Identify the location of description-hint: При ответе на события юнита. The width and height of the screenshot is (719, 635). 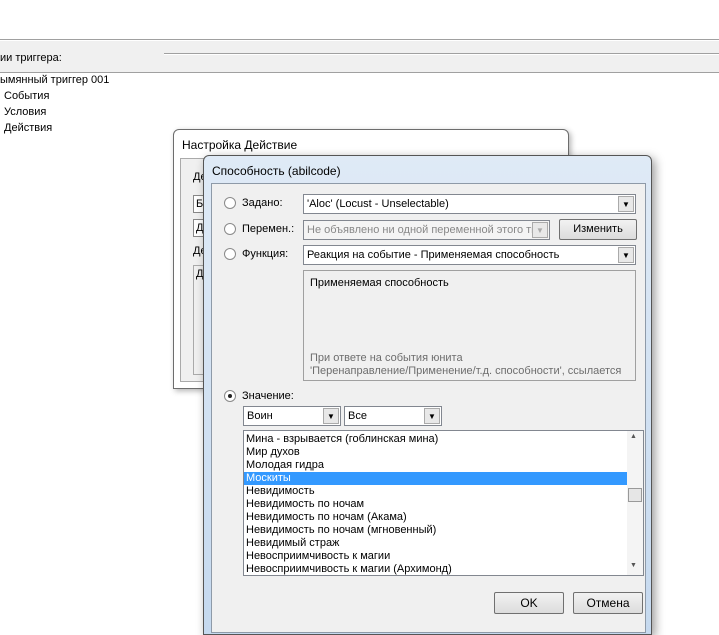
(386, 358).